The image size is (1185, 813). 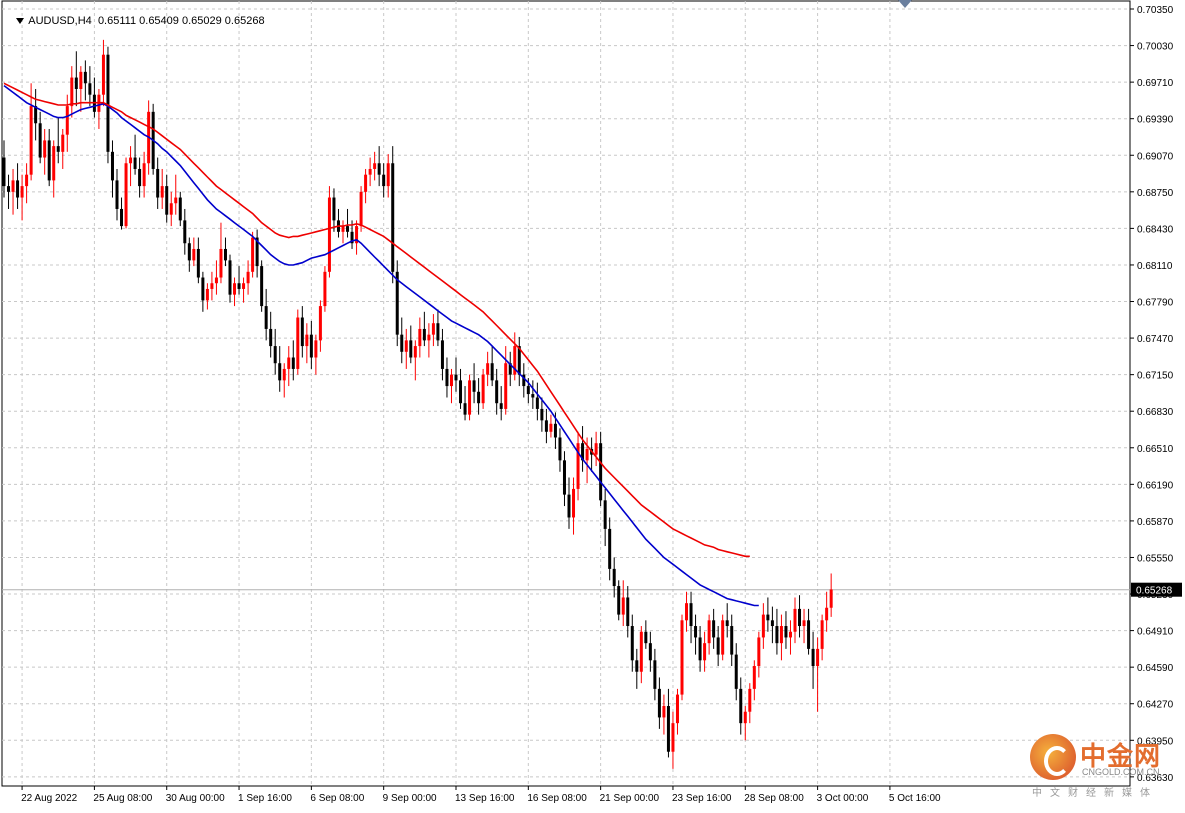 What do you see at coordinates (195, 798) in the screenshot?
I see `x-tick-label: 30 Aug 00:00` at bounding box center [195, 798].